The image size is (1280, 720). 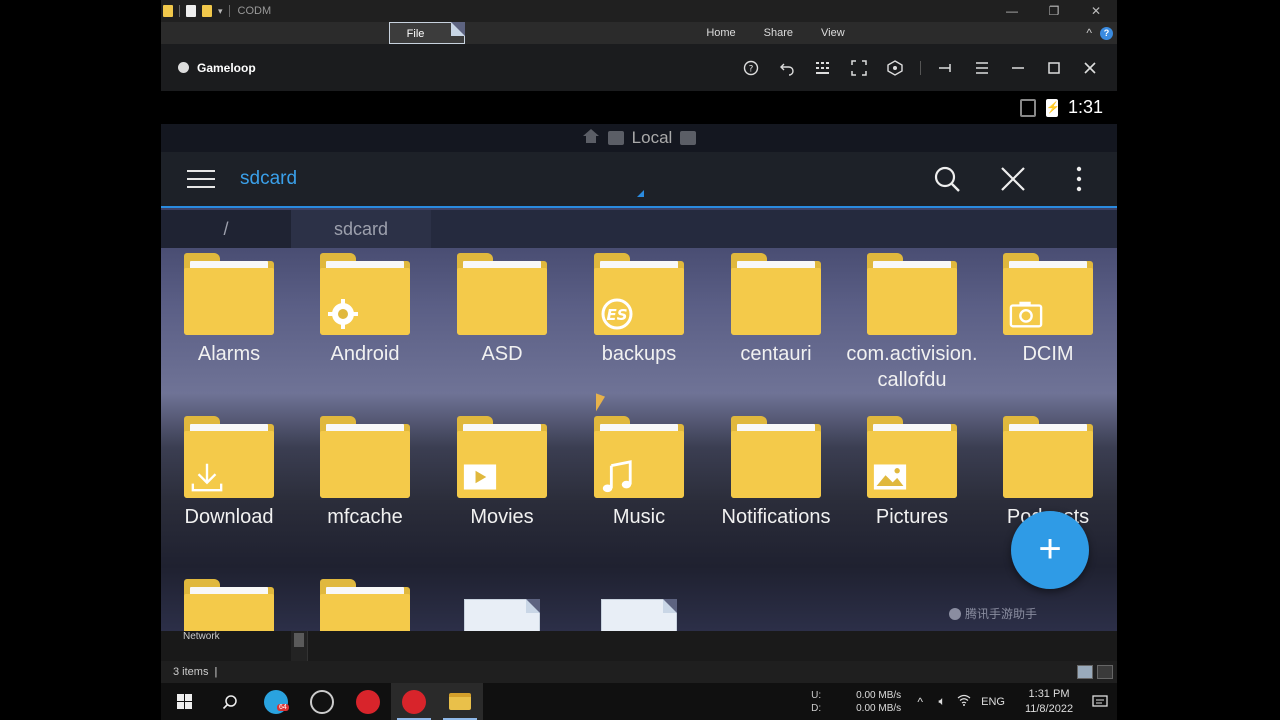 I want to click on breadcrumb-root: /, so click(x=226, y=229).